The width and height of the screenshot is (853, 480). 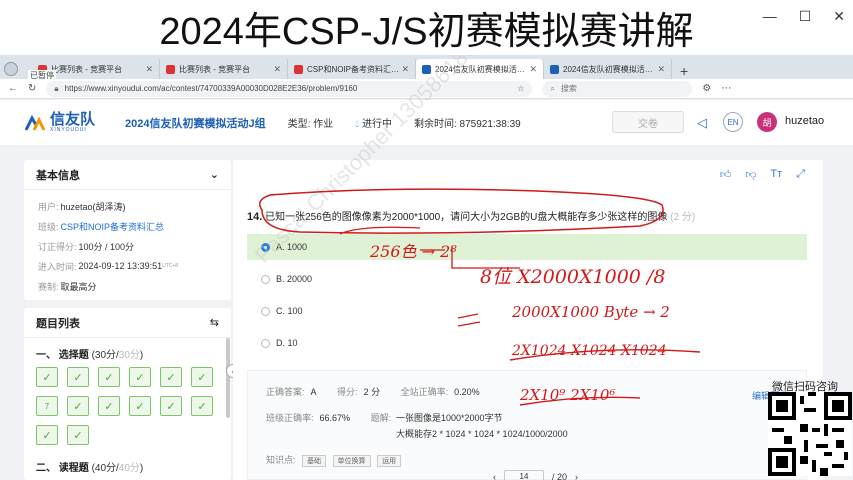 I want to click on explanation-line-1: 一张图像是1000*2000字节, so click(x=449, y=418).